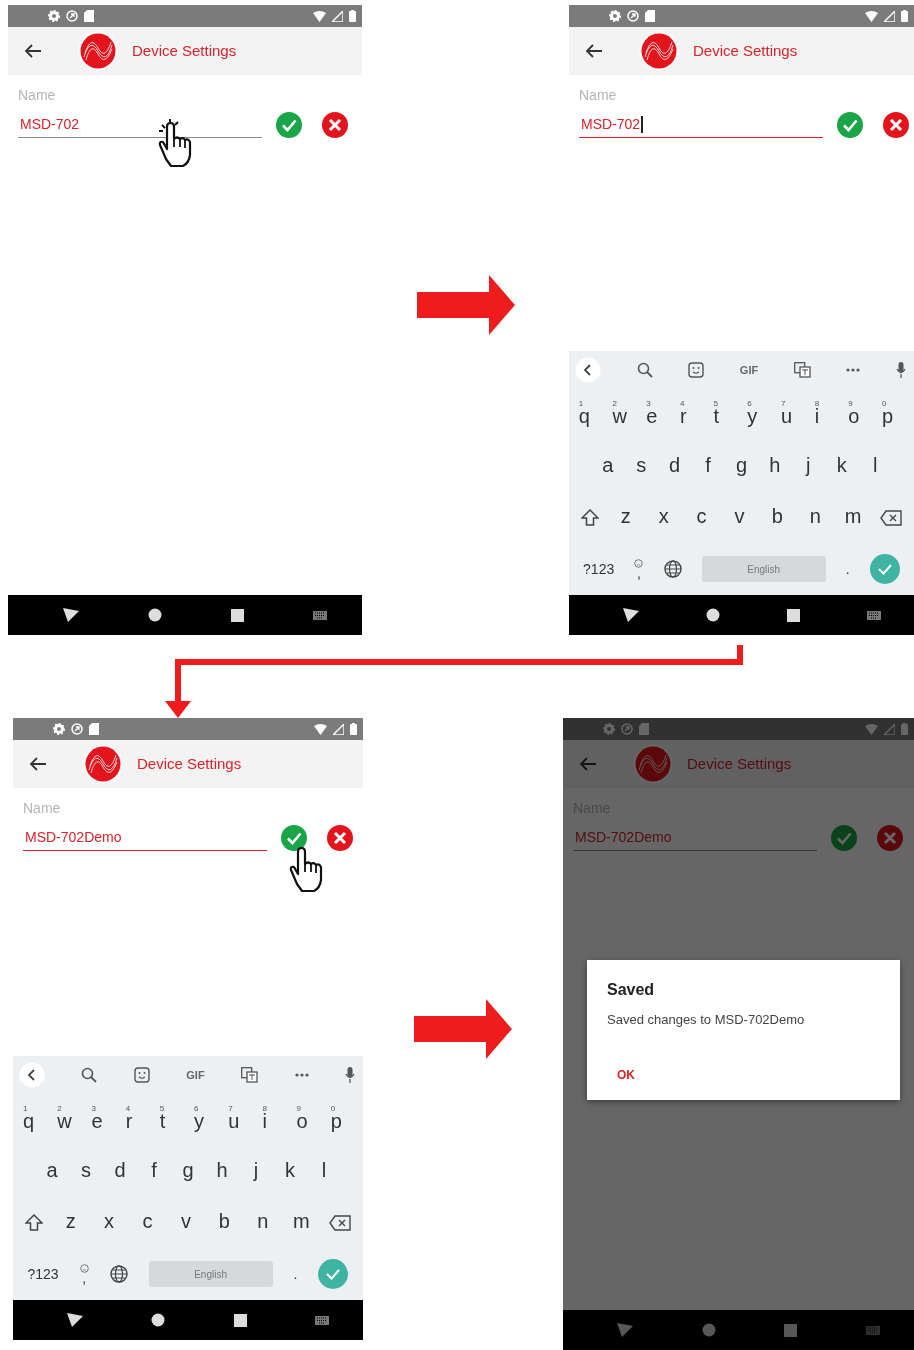 This screenshot has width=914, height=1350. Describe the element at coordinates (706, 1020) in the screenshot. I see `dialog-message: Saved changes to MSD-702Demo` at that location.